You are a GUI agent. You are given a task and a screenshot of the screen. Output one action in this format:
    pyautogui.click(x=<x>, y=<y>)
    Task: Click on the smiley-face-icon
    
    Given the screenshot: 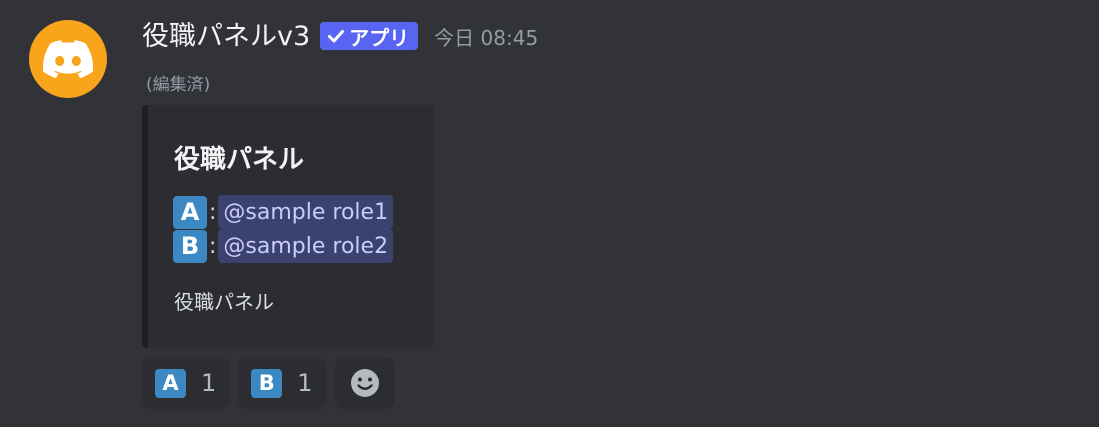 What is the action you would take?
    pyautogui.click(x=364, y=383)
    